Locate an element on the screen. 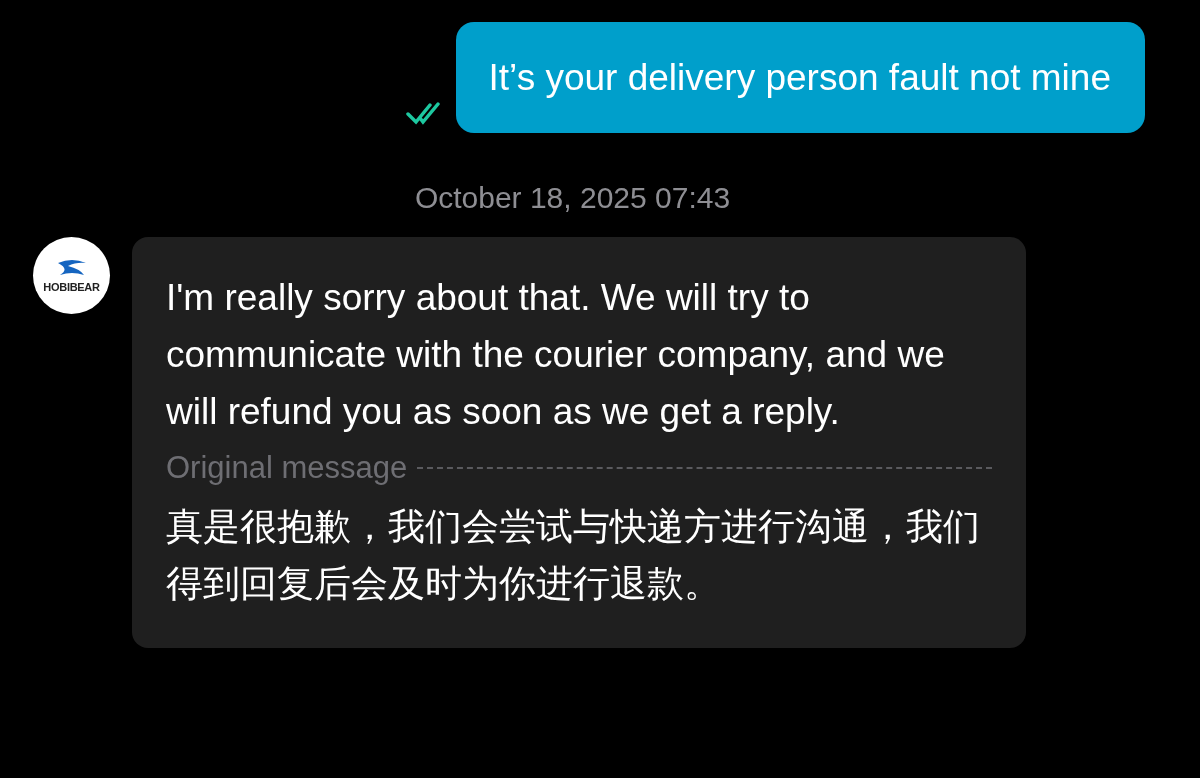  timestamp: October 18, 2025 07:43 is located at coordinates (572, 198).